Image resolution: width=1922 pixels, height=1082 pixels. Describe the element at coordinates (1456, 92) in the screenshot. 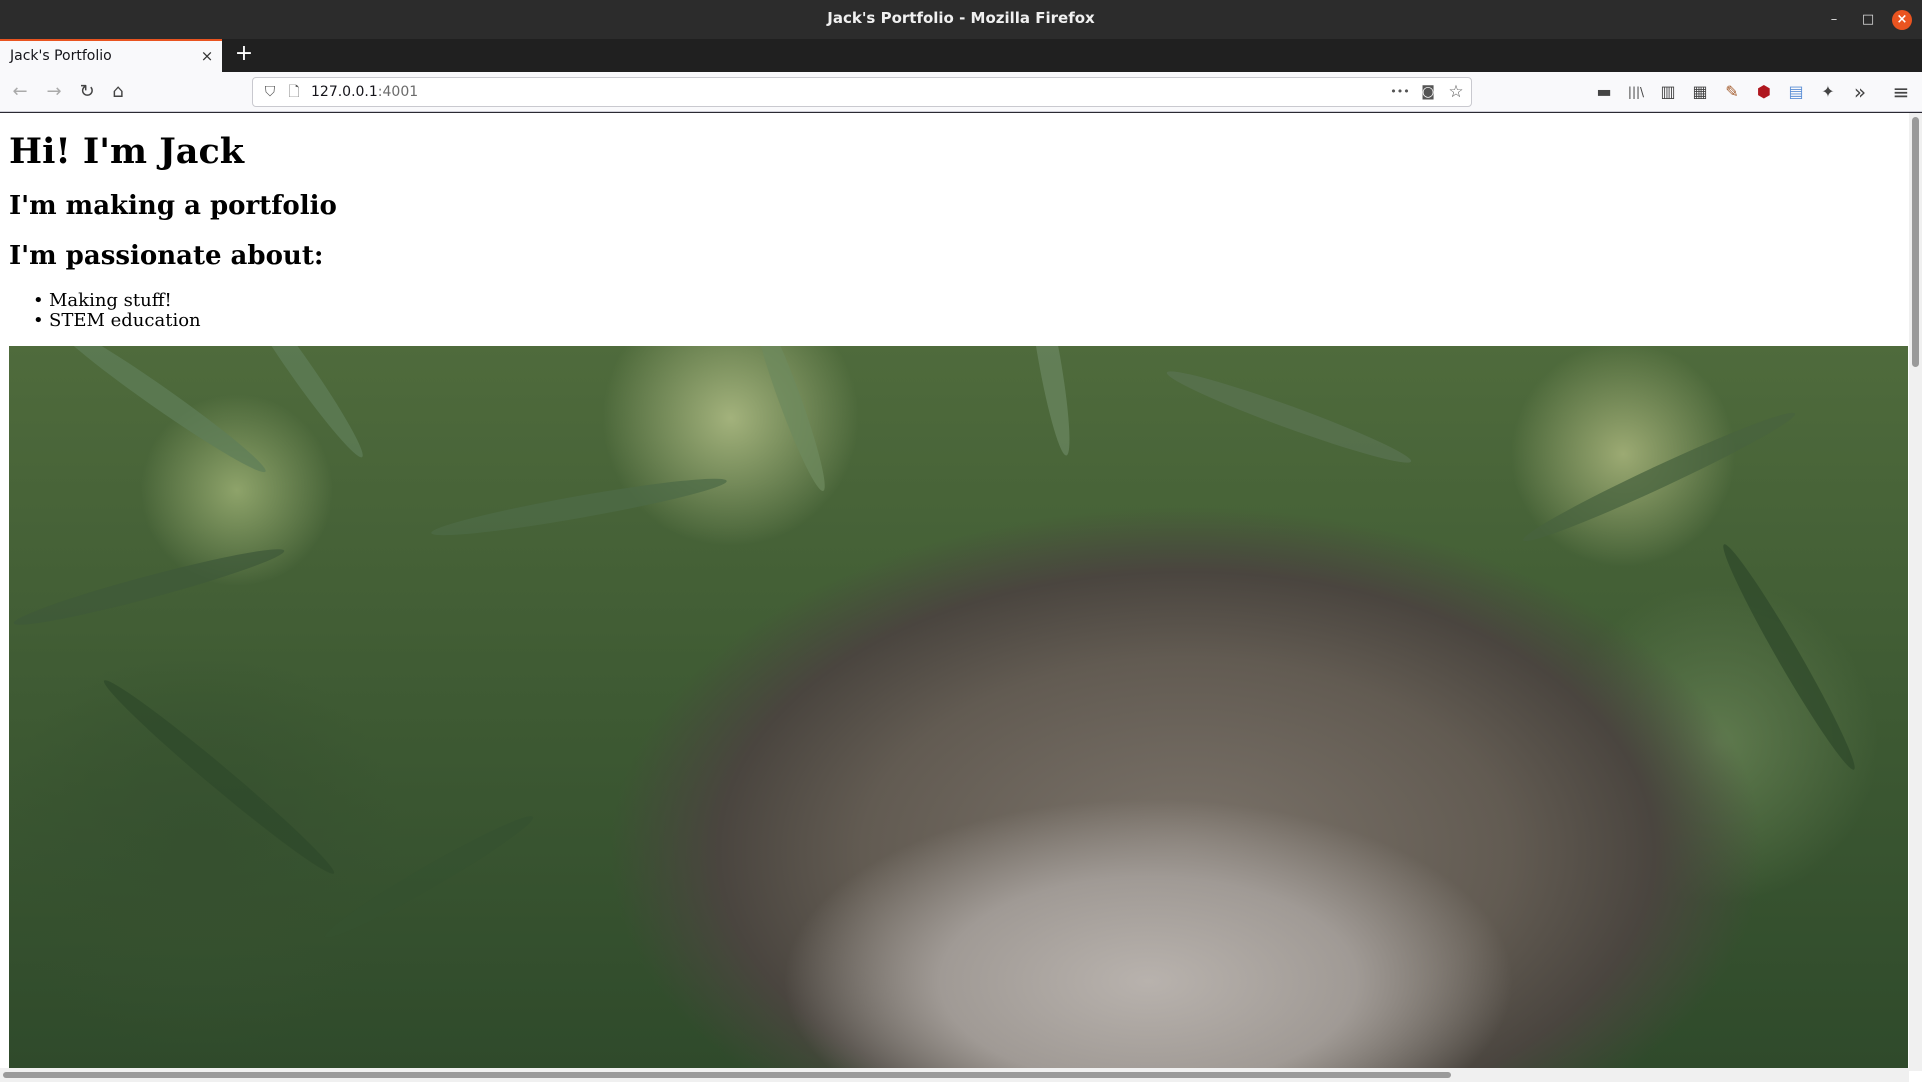

I see `bookmark-star-icon: ☆` at that location.